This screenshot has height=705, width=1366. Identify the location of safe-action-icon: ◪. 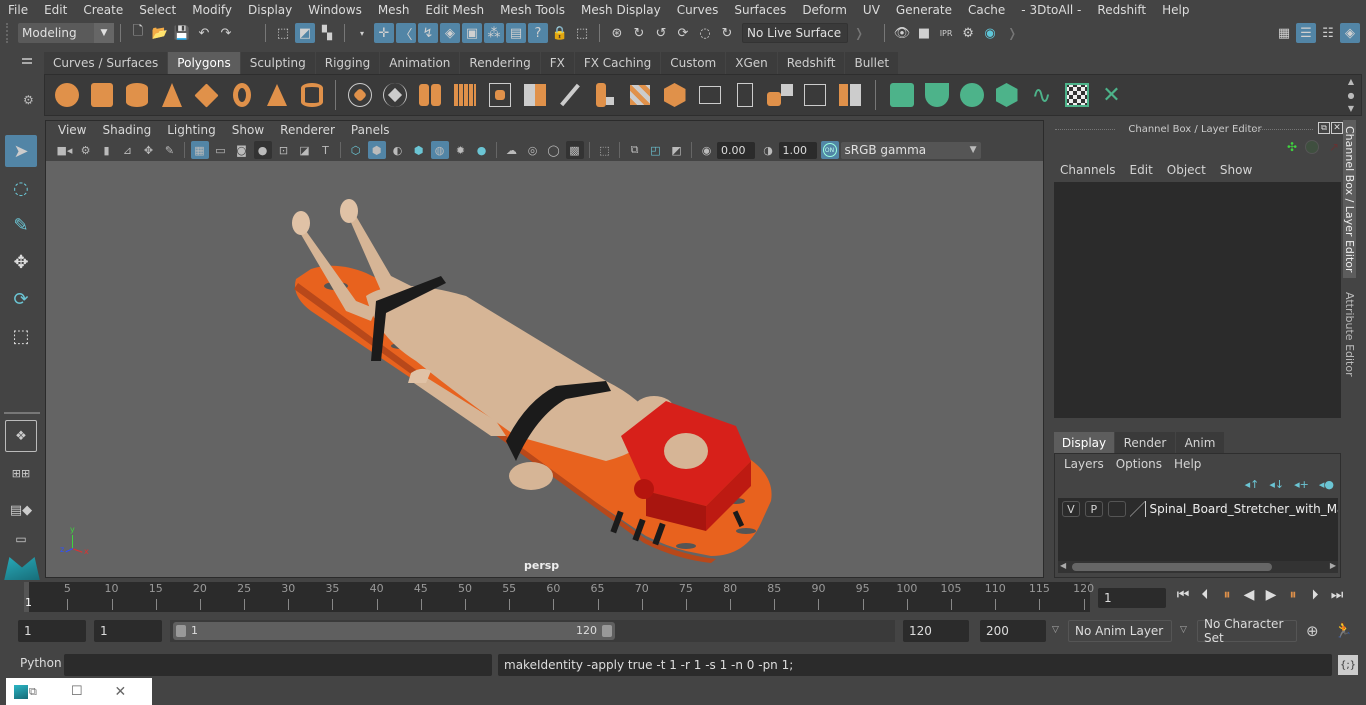
(305, 150).